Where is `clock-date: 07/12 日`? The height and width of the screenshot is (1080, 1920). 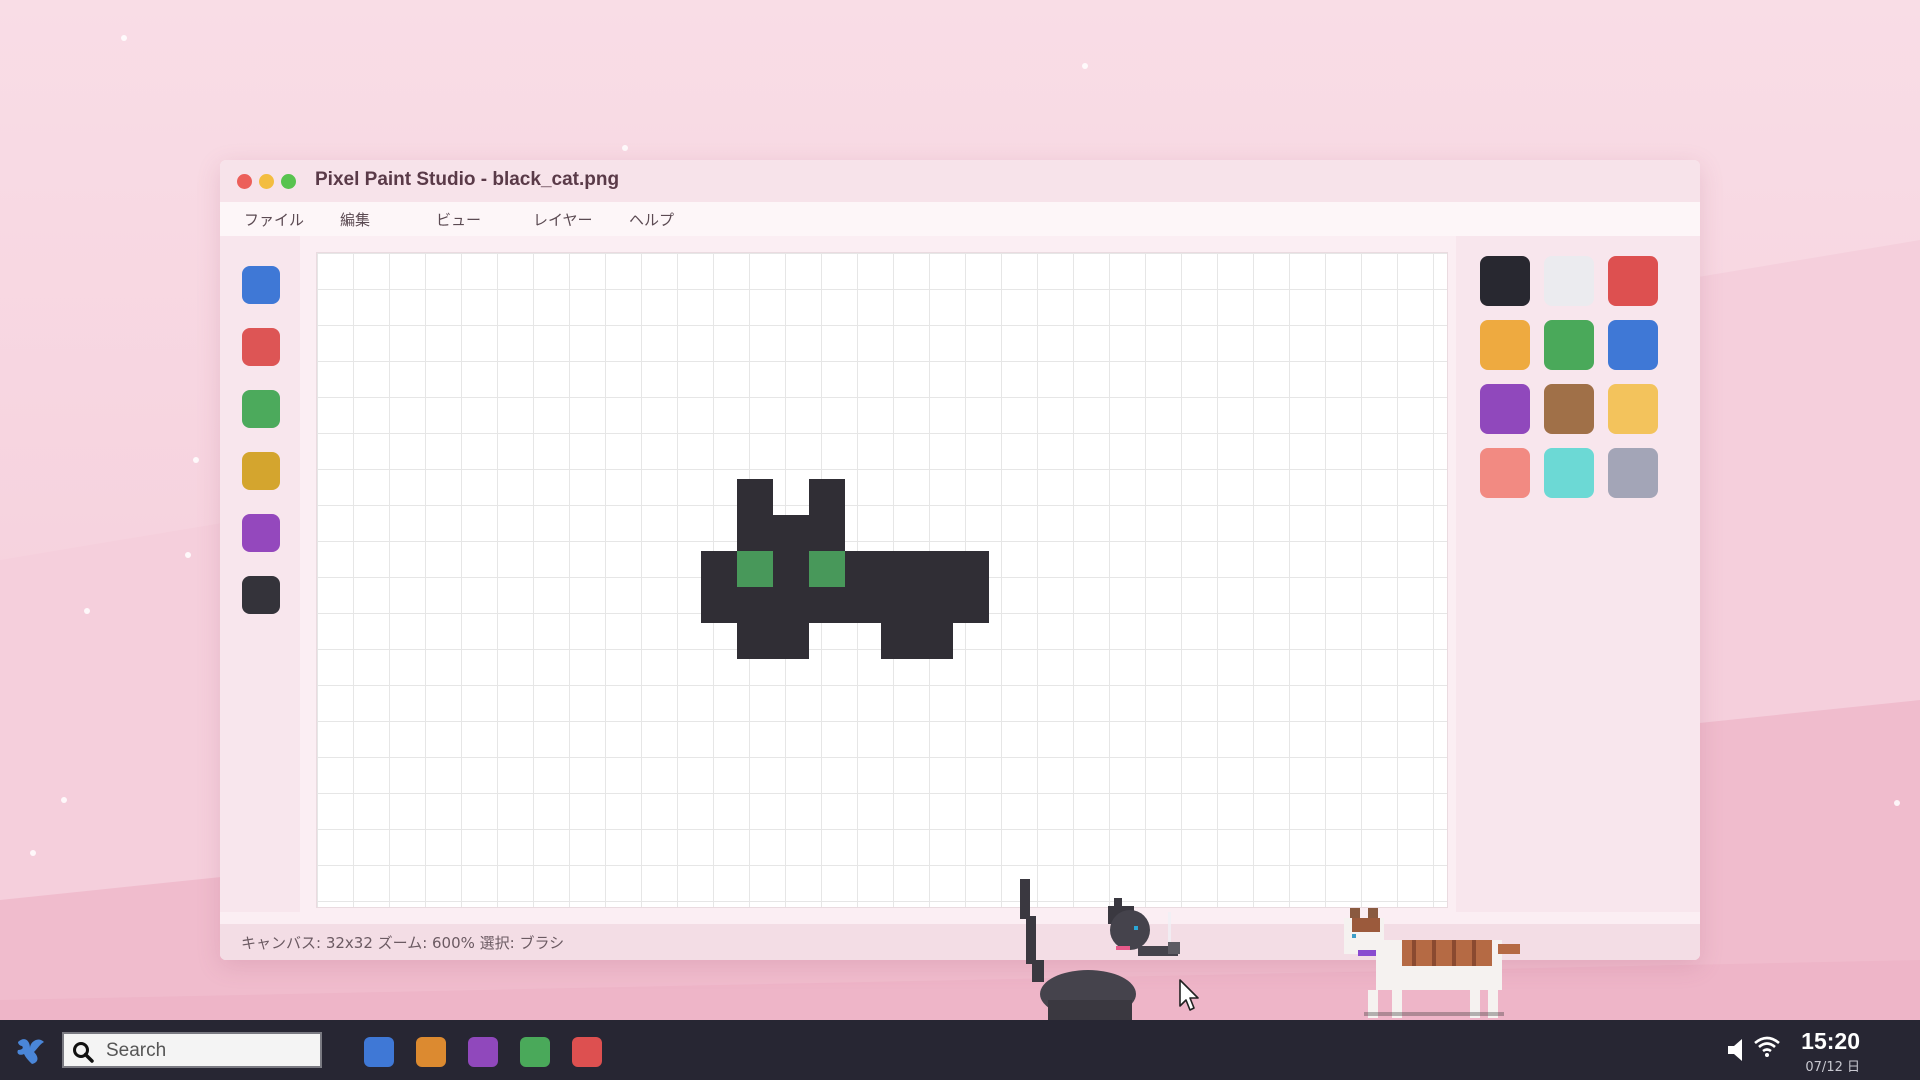 clock-date: 07/12 日 is located at coordinates (1832, 1067).